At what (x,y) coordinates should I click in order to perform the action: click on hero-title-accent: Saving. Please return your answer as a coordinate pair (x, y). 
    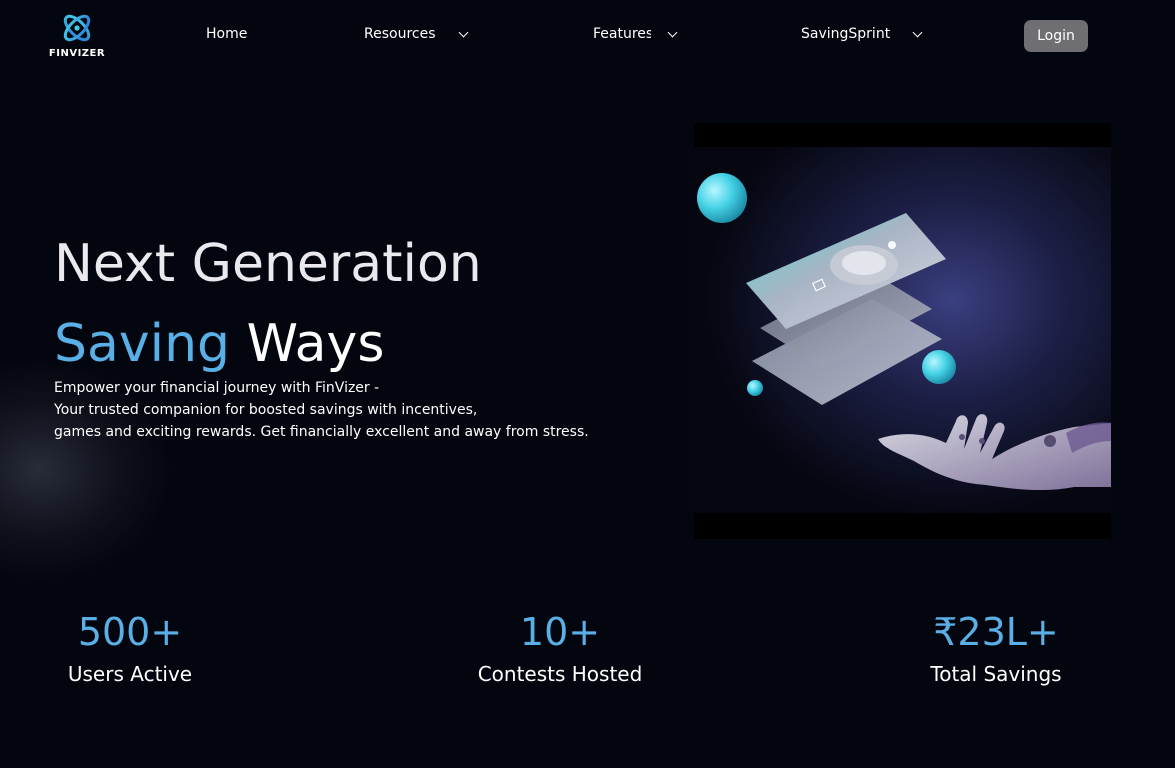
    Looking at the image, I should click on (142, 344).